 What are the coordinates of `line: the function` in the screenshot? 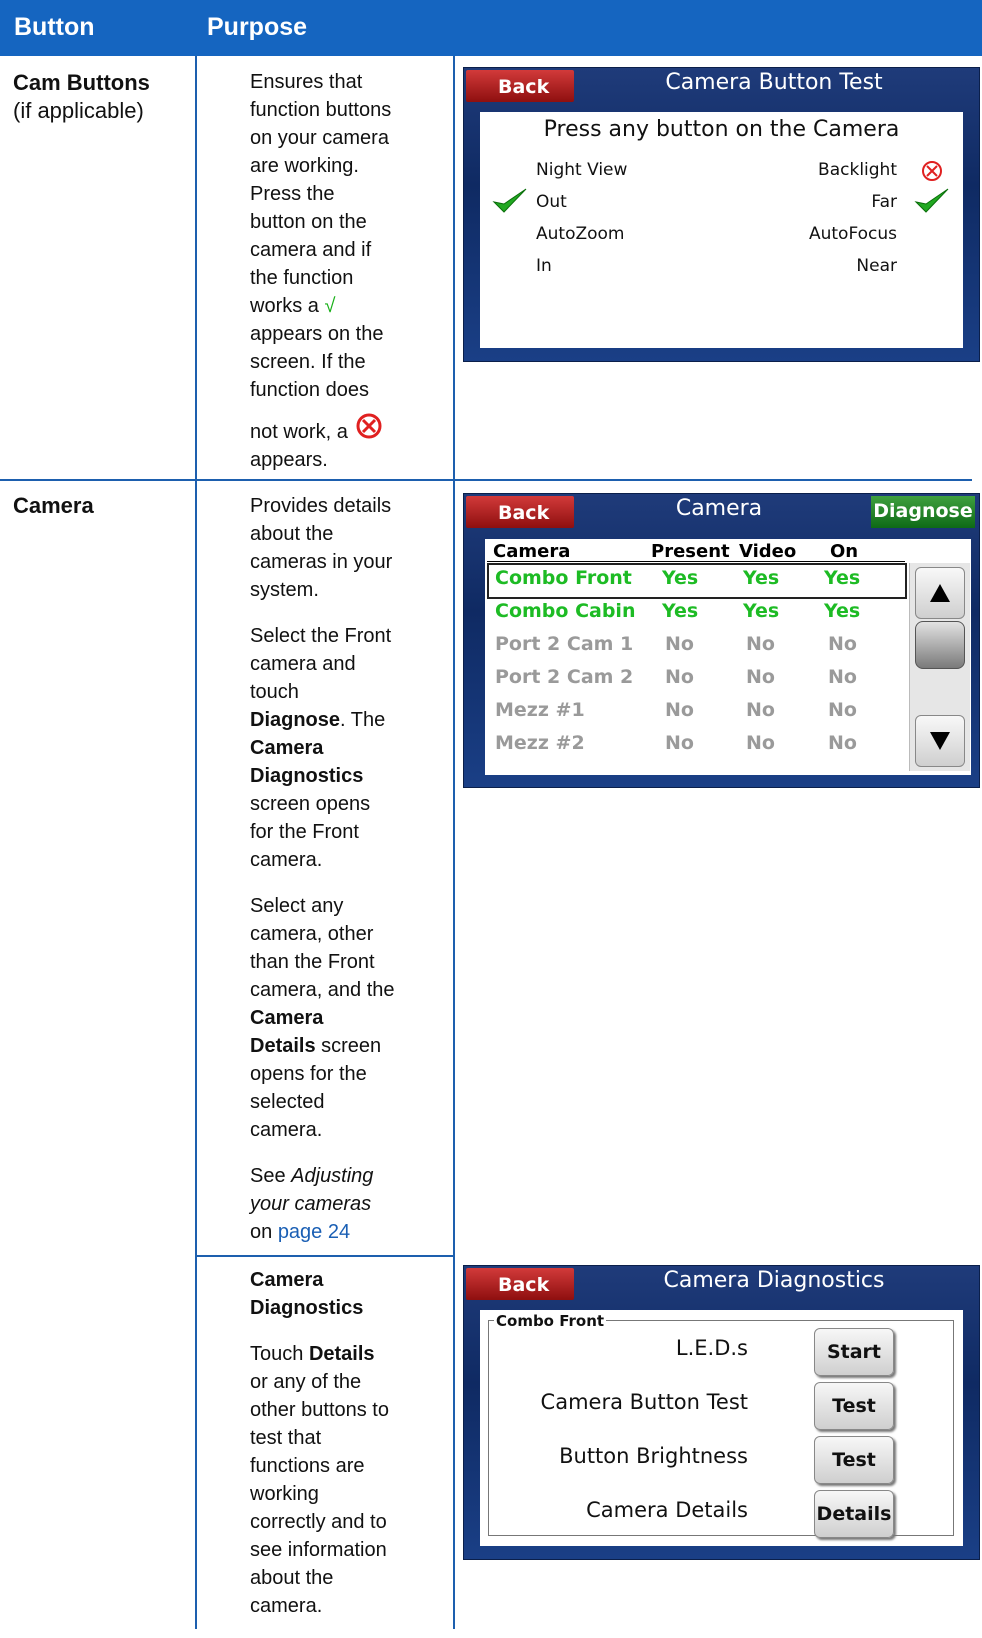 It's located at (302, 278).